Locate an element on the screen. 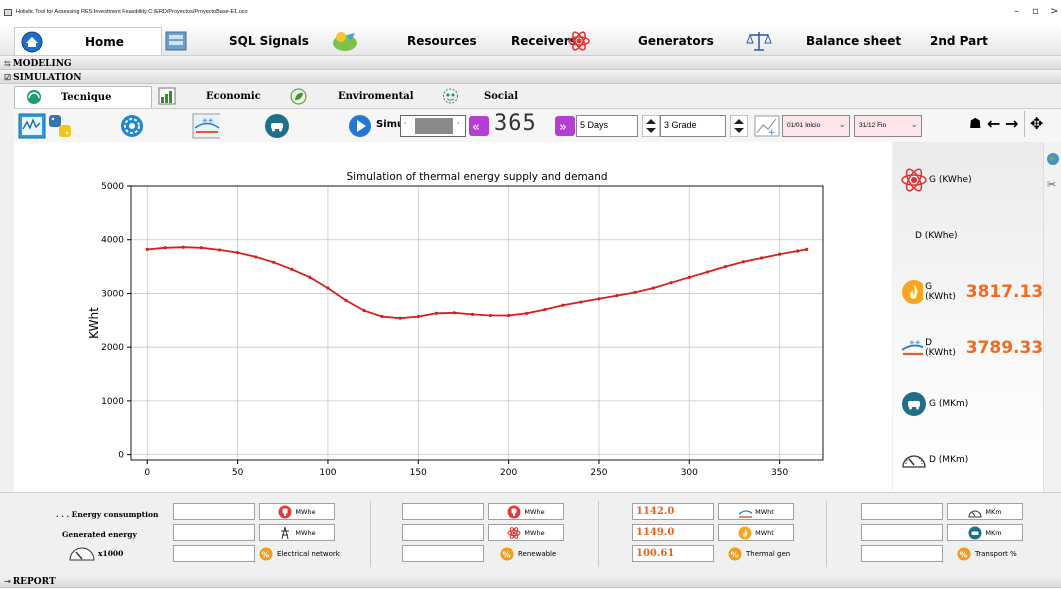 The height and width of the screenshot is (589, 1061). start-date-select: 01/01 Inicio ⌄ is located at coordinates (816, 126).